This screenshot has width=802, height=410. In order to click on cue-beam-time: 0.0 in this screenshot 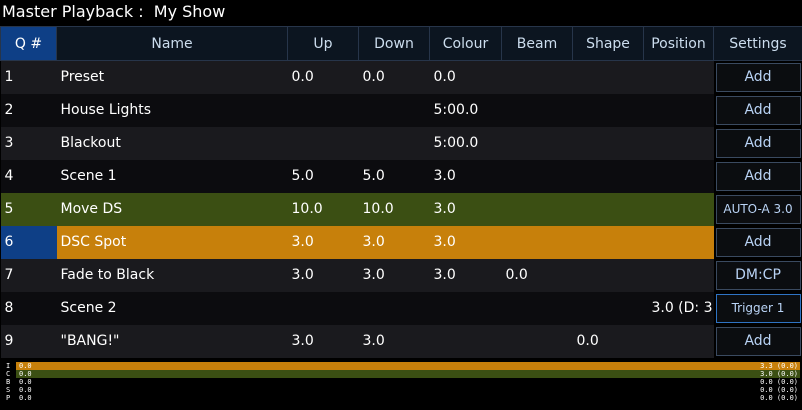, I will do `click(537, 275)`.